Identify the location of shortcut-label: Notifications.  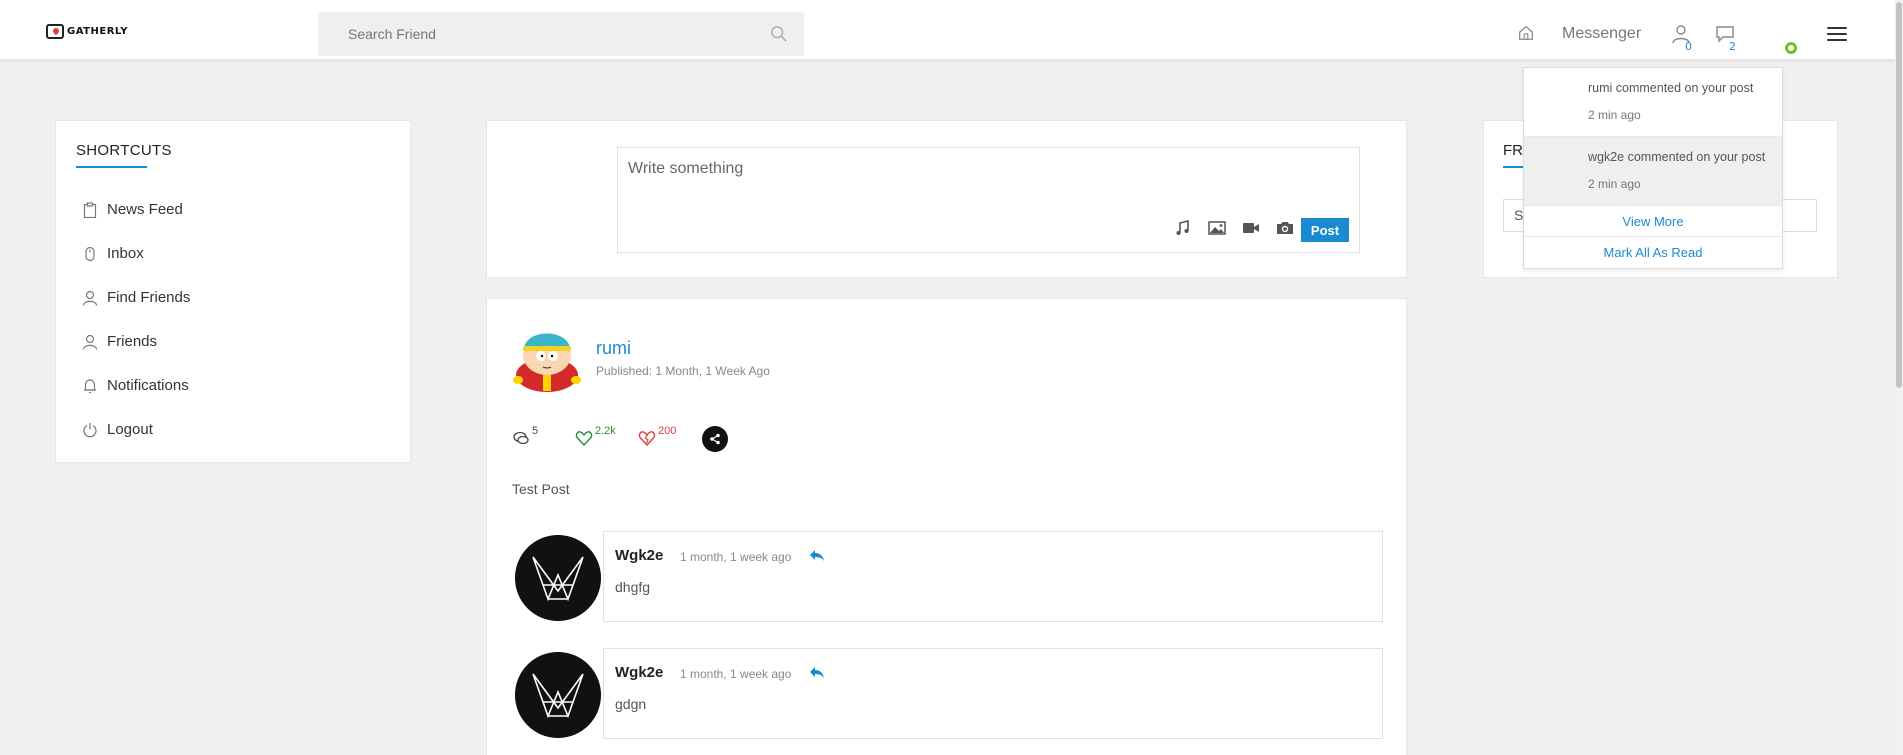
(148, 385).